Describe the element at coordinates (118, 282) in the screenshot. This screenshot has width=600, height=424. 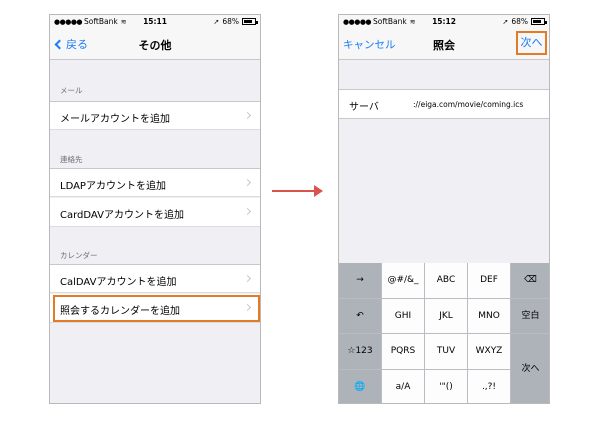
I see `list-item-label: CalDAVアカウントを追加` at that location.